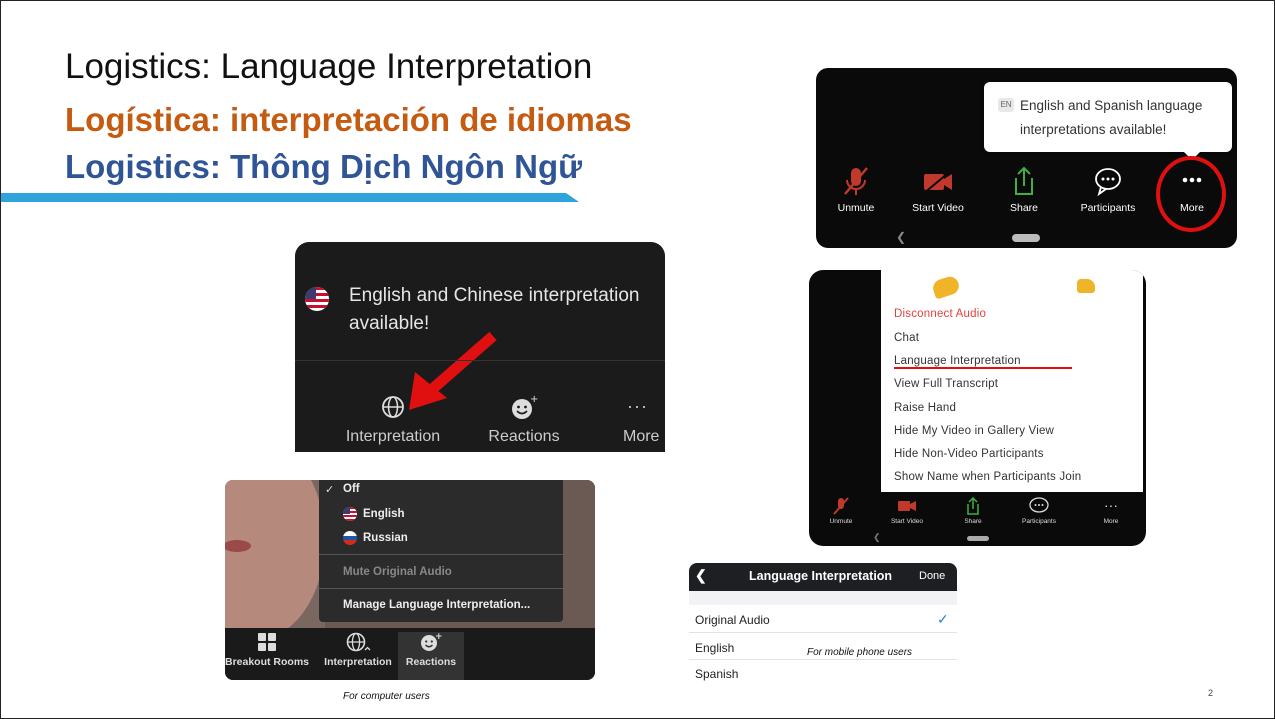 Image resolution: width=1275 pixels, height=719 pixels. Describe the element at coordinates (393, 407) in the screenshot. I see `globe-icon` at that location.